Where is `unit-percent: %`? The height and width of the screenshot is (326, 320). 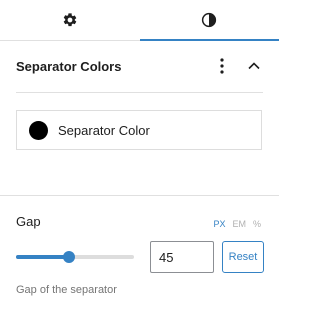
unit-percent: % is located at coordinates (257, 224).